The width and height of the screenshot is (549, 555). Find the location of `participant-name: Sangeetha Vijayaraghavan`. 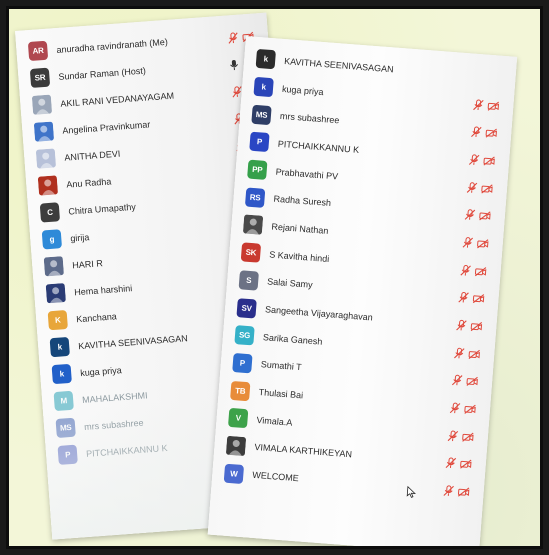

participant-name: Sangeetha Vijayaraghavan is located at coordinates (319, 313).